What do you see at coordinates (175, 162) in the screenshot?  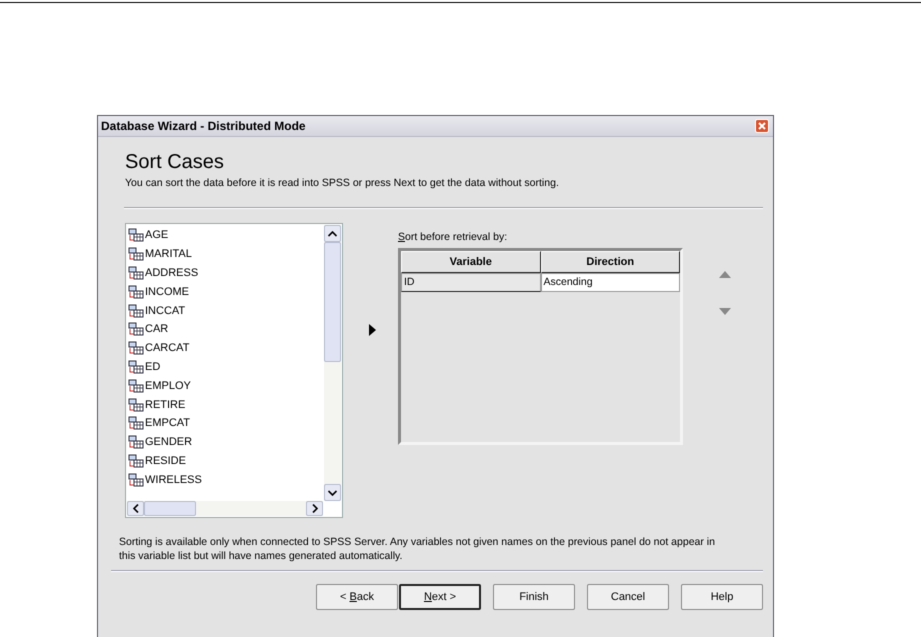 I see `page-heading: Sort Cases` at bounding box center [175, 162].